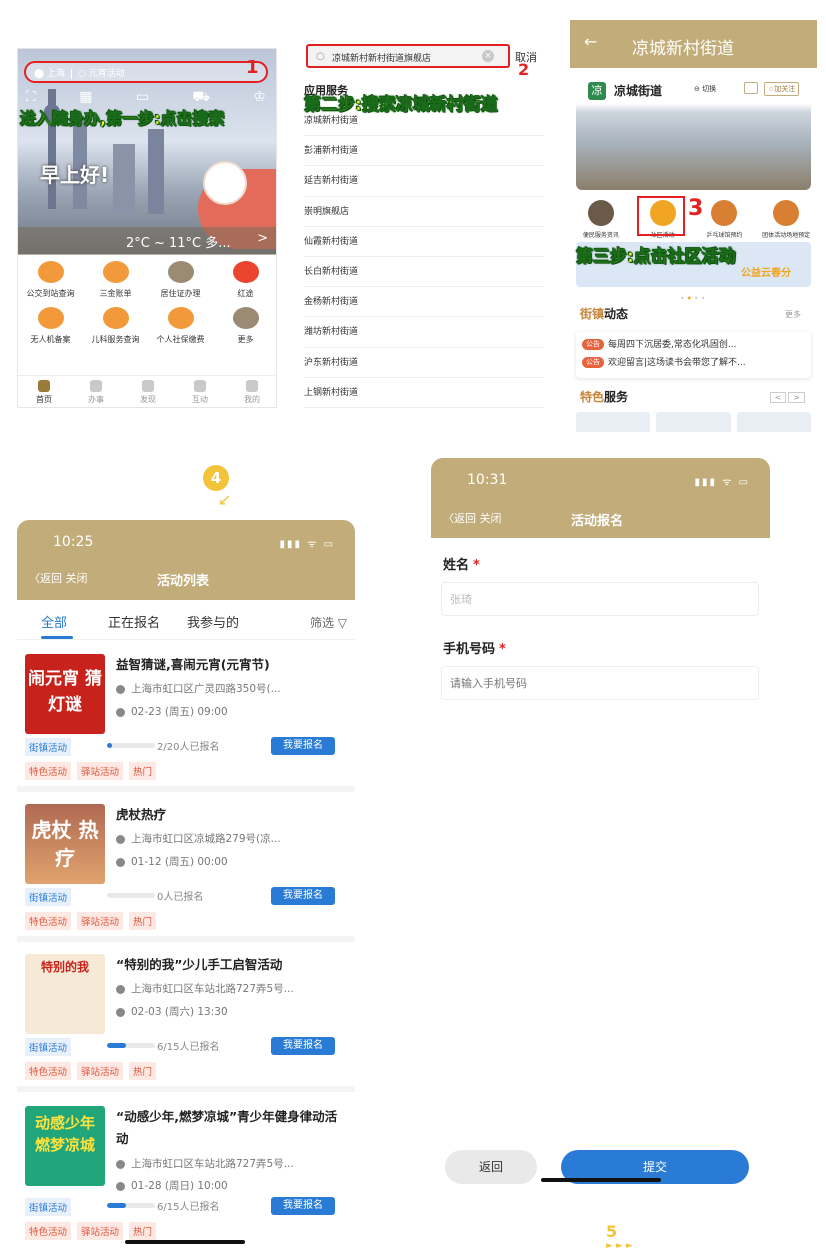 Image resolution: width=826 pixels, height=1255 pixels. Describe the element at coordinates (751, 88) in the screenshot. I see `share-icon` at that location.